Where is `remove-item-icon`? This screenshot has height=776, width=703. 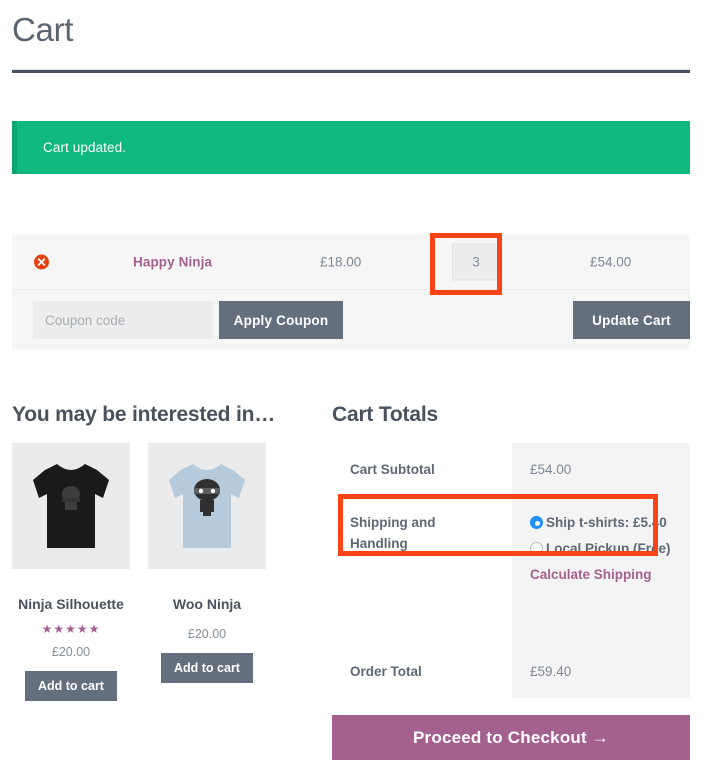
remove-item-icon is located at coordinates (41, 261).